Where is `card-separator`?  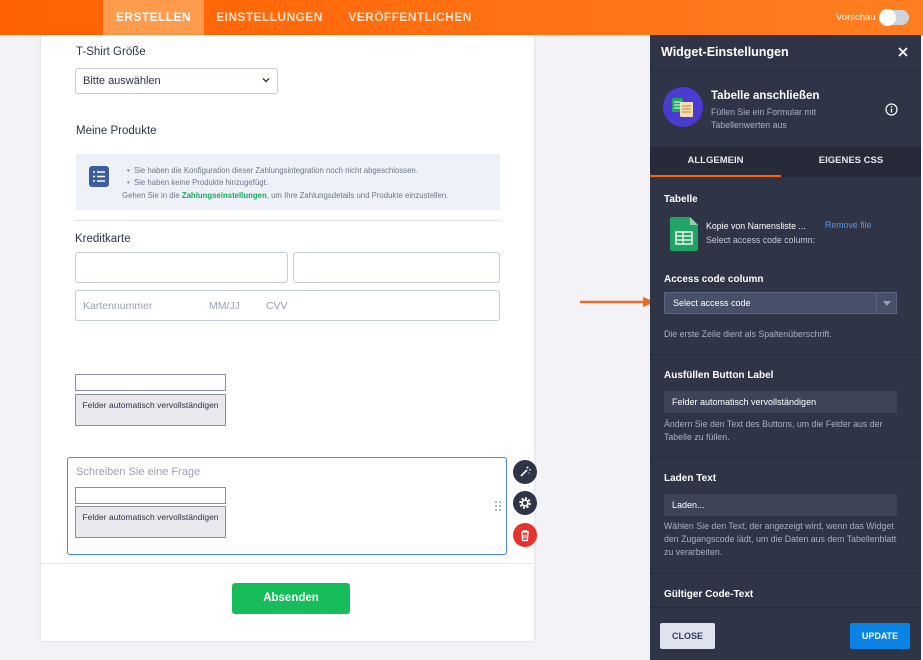 card-separator is located at coordinates (287, 563).